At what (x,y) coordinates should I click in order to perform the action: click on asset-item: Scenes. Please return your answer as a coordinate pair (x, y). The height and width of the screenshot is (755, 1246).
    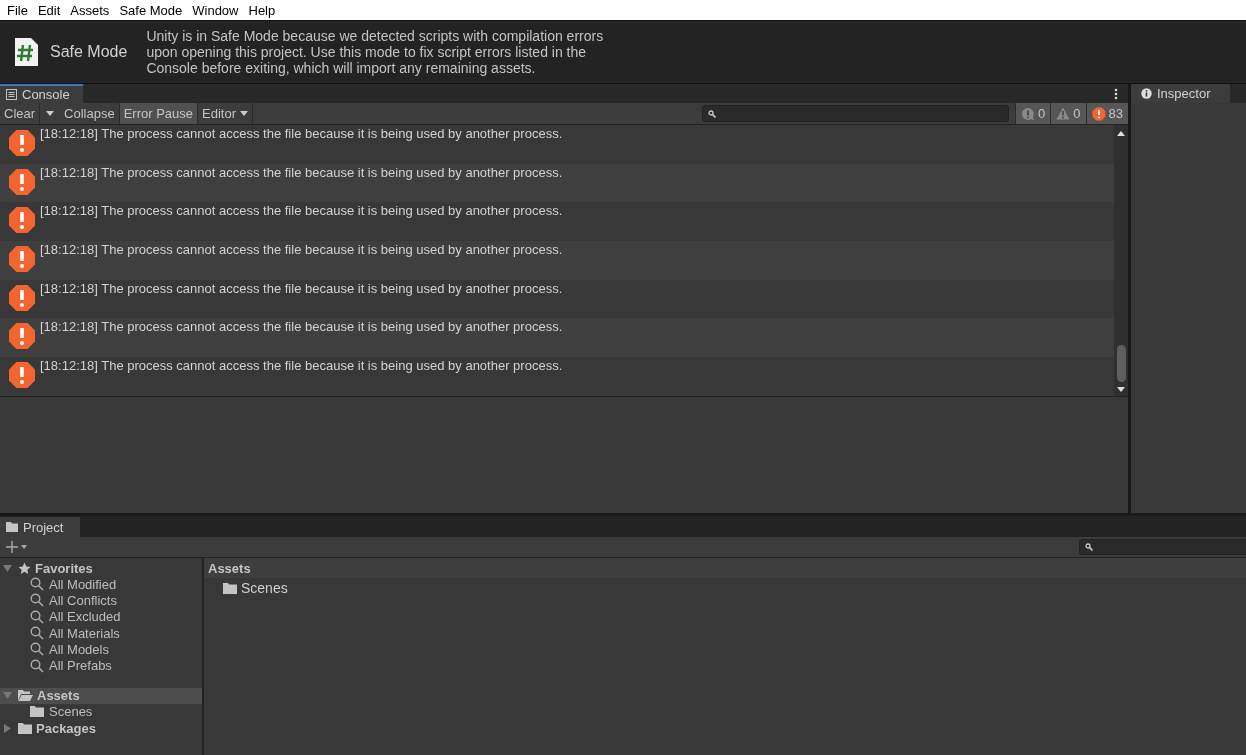
    Looking at the image, I should click on (725, 588).